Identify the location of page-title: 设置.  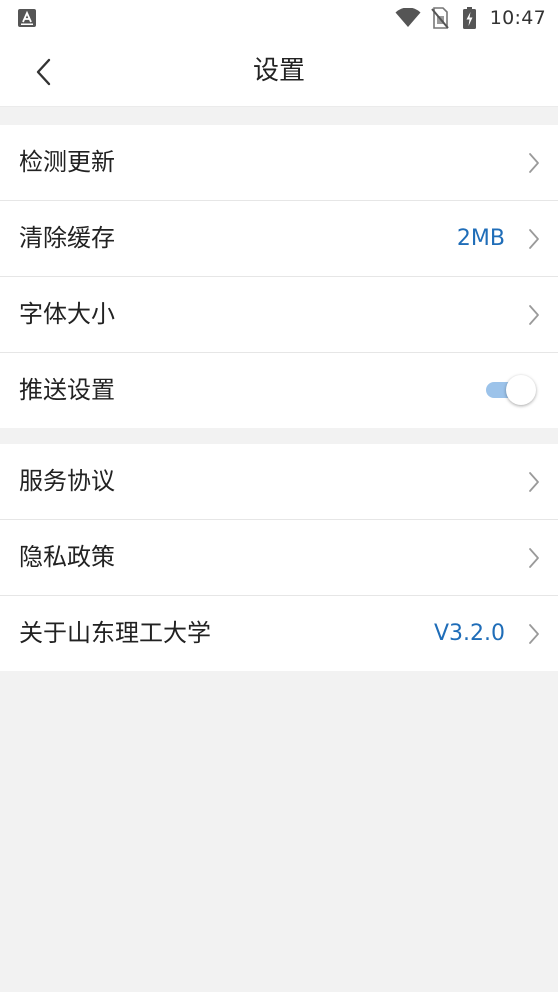
(278, 71).